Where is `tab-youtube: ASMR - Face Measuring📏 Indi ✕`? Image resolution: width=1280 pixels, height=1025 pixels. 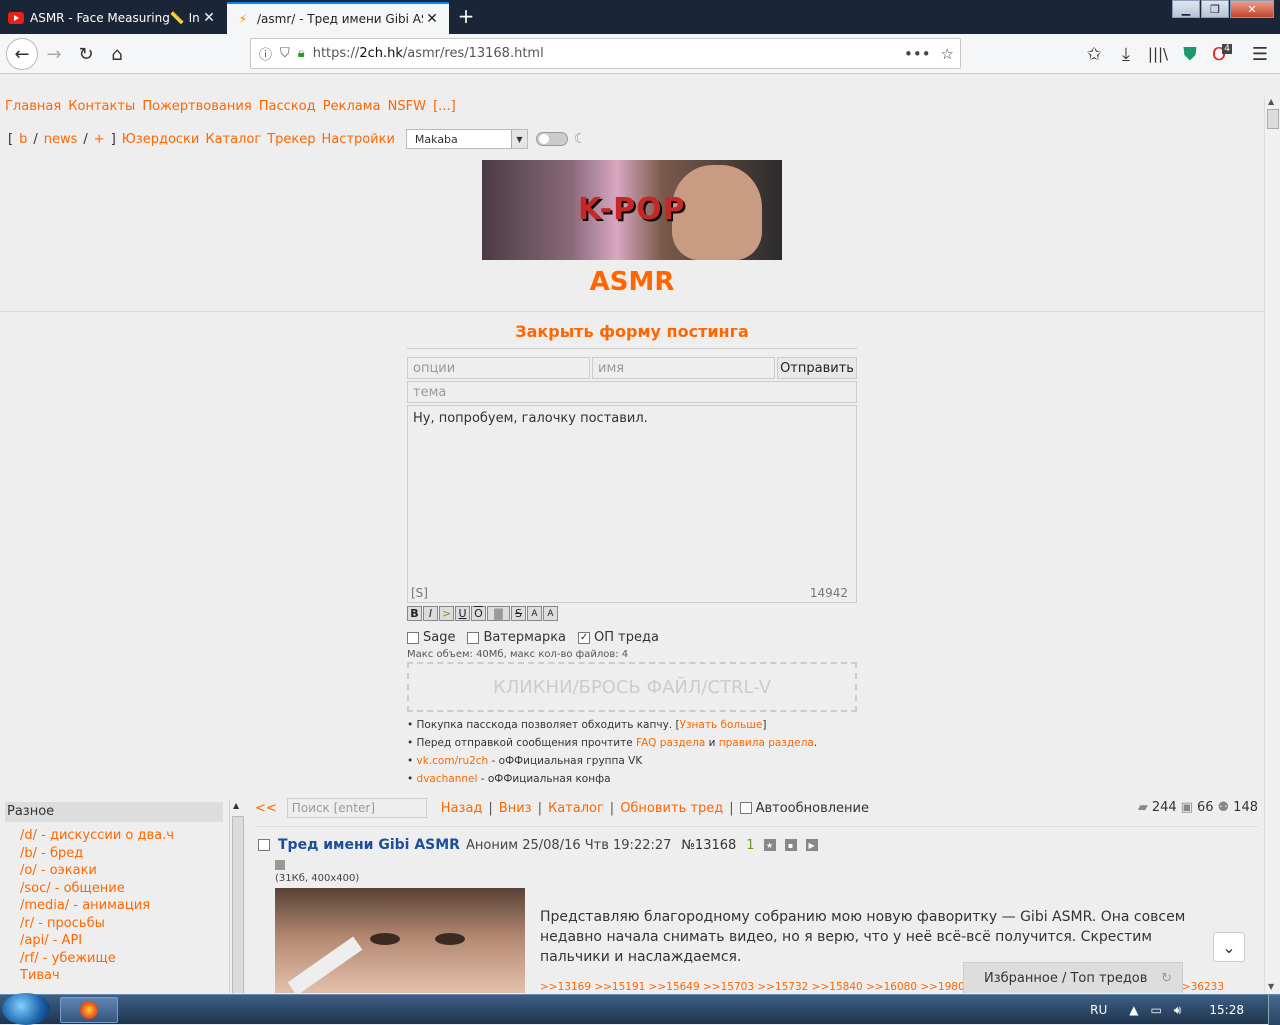
tab-youtube: ASMR - Face Measuring📏 Indi ✕ is located at coordinates (113, 18).